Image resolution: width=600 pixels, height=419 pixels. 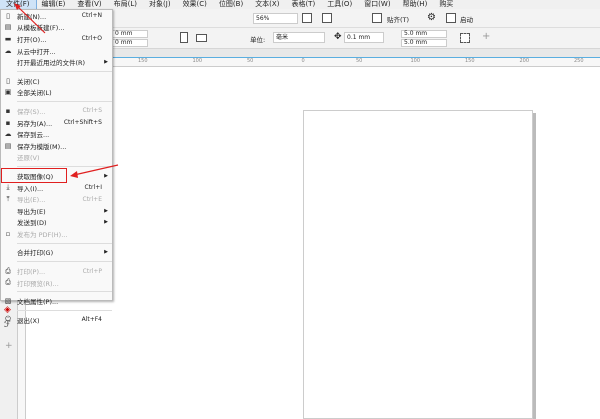 What do you see at coordinates (130, 43) in the screenshot?
I see `y-position-input: 0 mm` at bounding box center [130, 43].